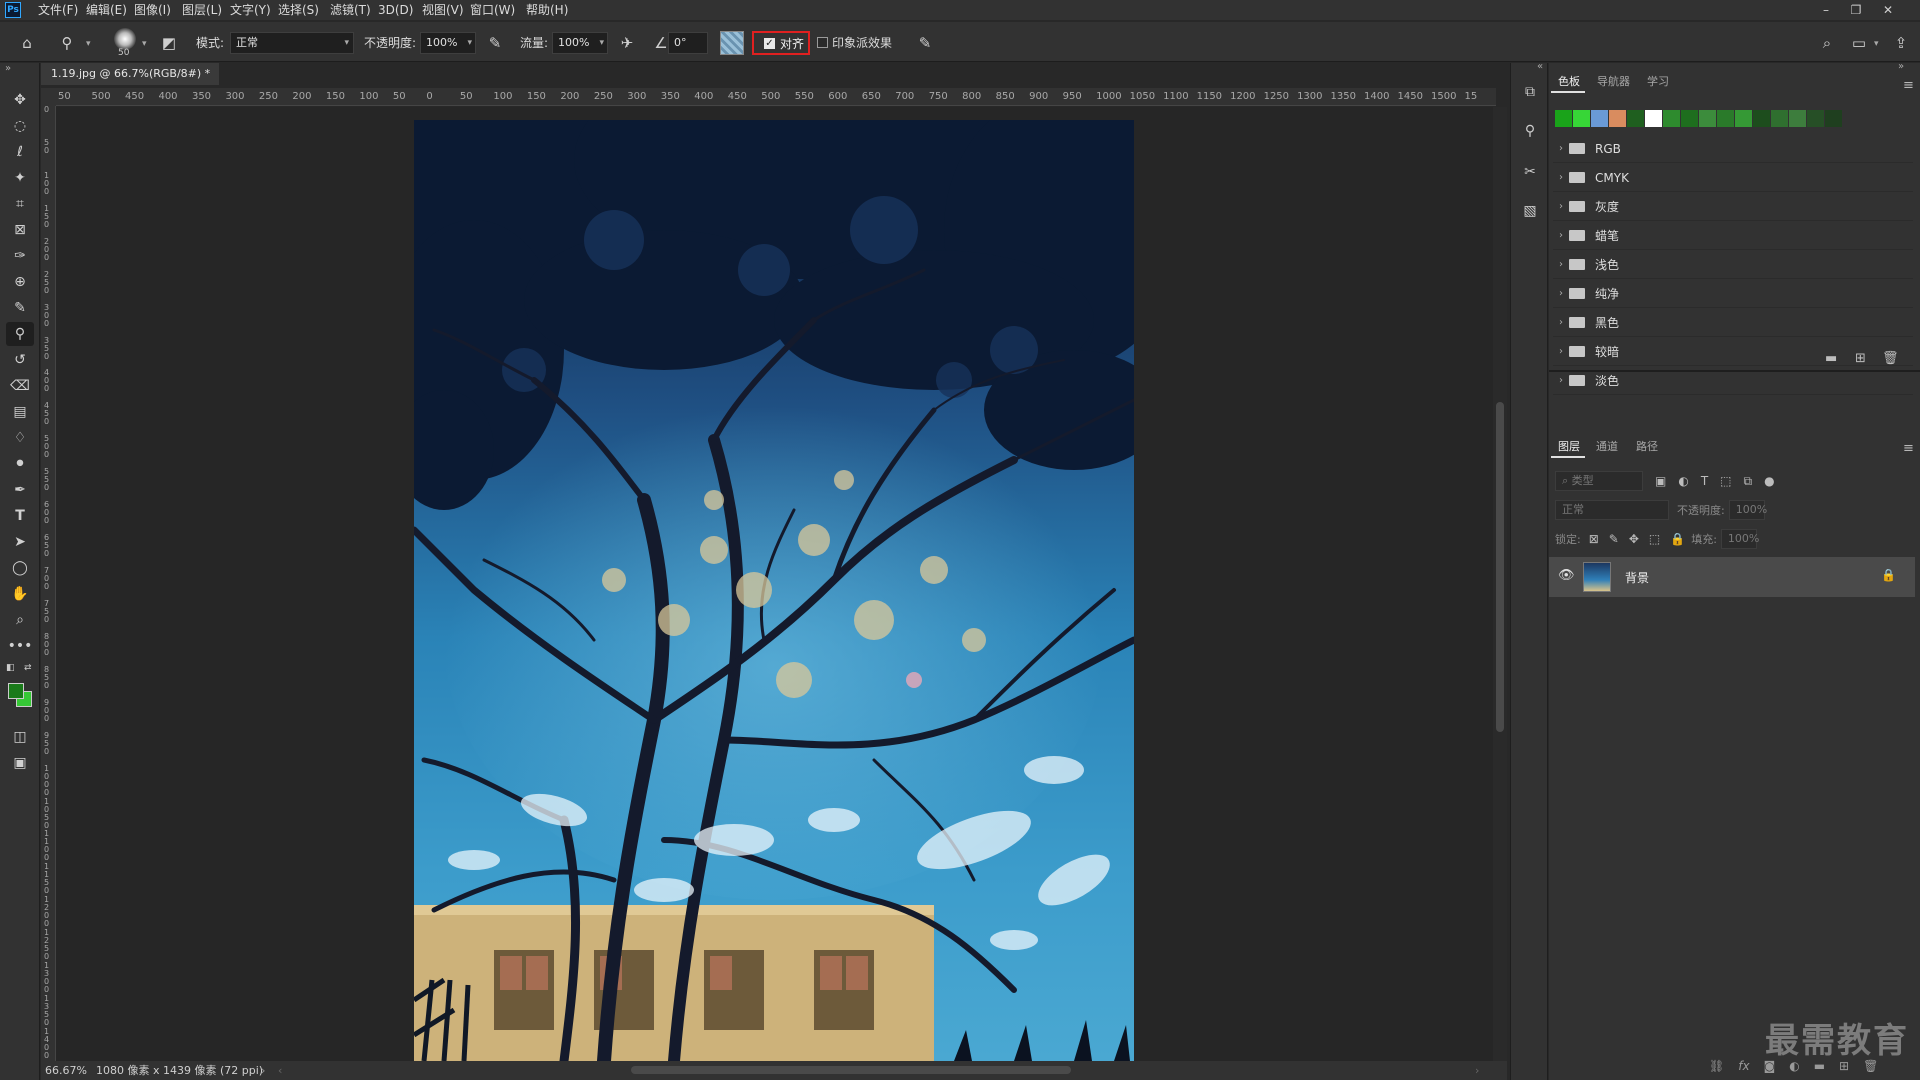 This screenshot has width=1920, height=1080. I want to click on swatch-folder-row: › 蜡笔, so click(1733, 236).